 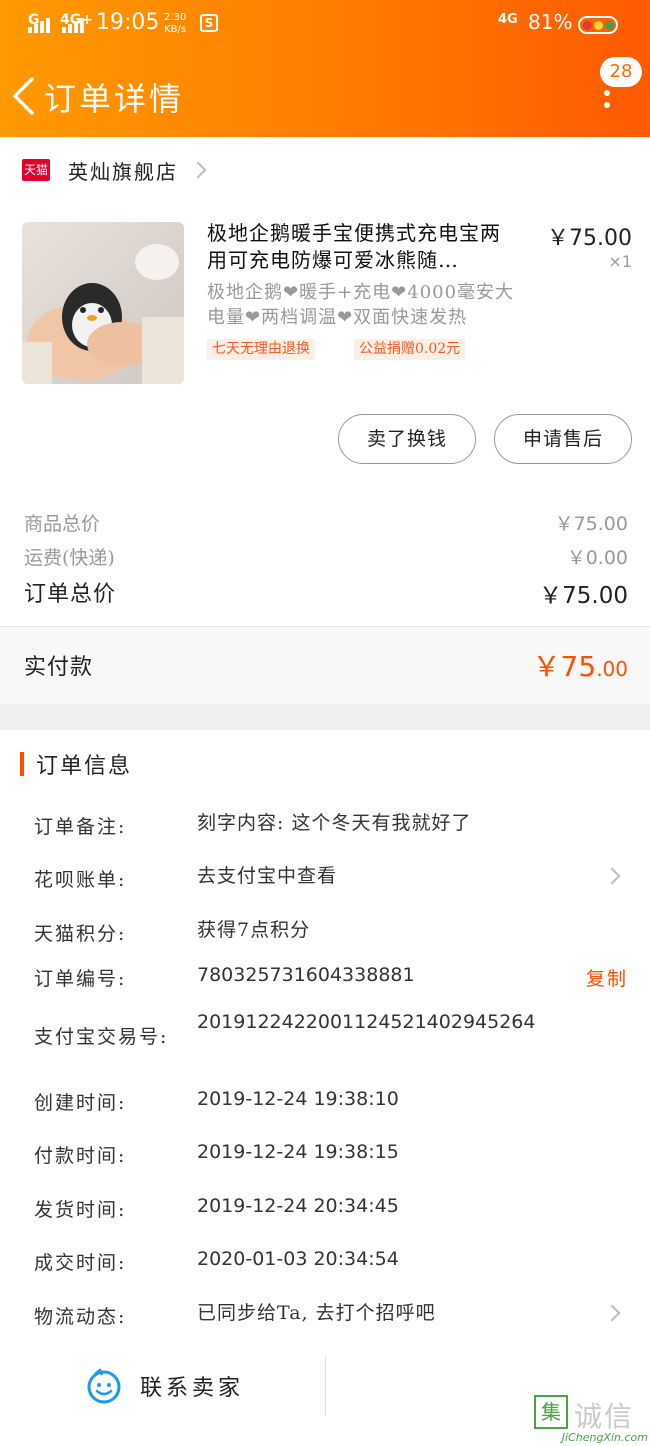 What do you see at coordinates (80, 827) in the screenshot?
I see `order-note-label: 订单备注:` at bounding box center [80, 827].